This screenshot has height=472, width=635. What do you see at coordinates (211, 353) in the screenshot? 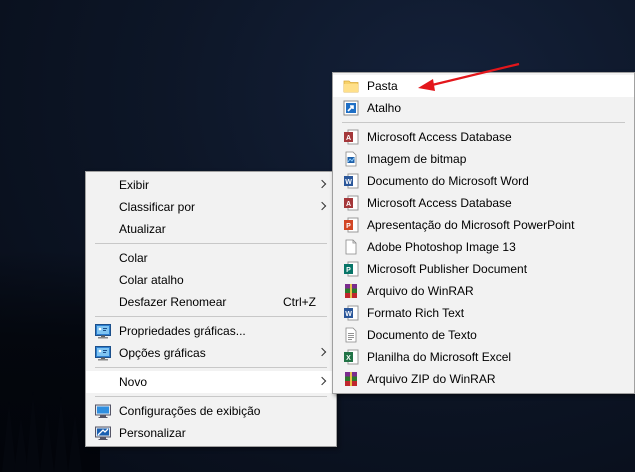
I see `menu-item-opcoes-graficas: Opções gráficas` at bounding box center [211, 353].